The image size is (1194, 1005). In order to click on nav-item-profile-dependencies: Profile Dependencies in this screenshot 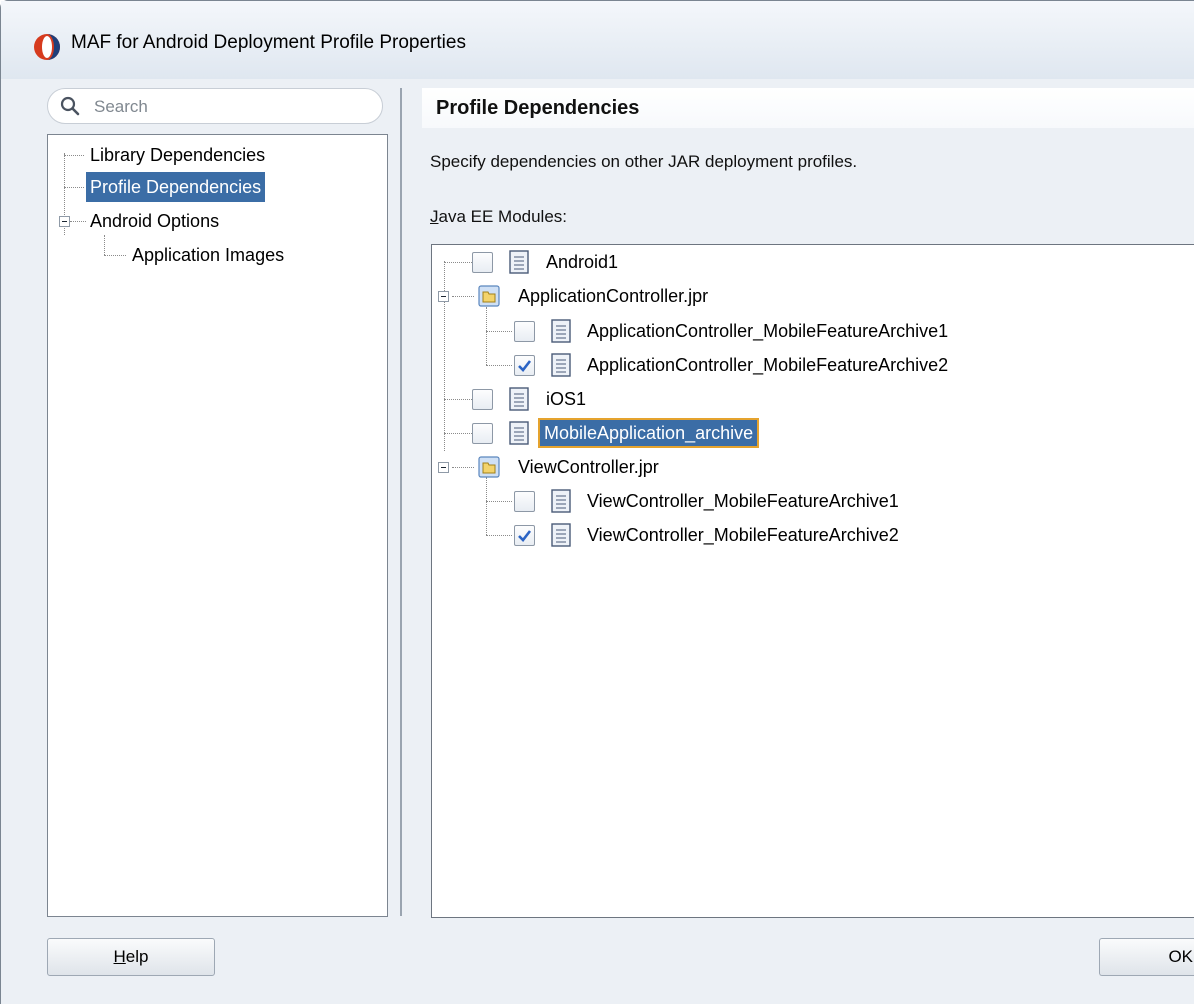, I will do `click(176, 187)`.